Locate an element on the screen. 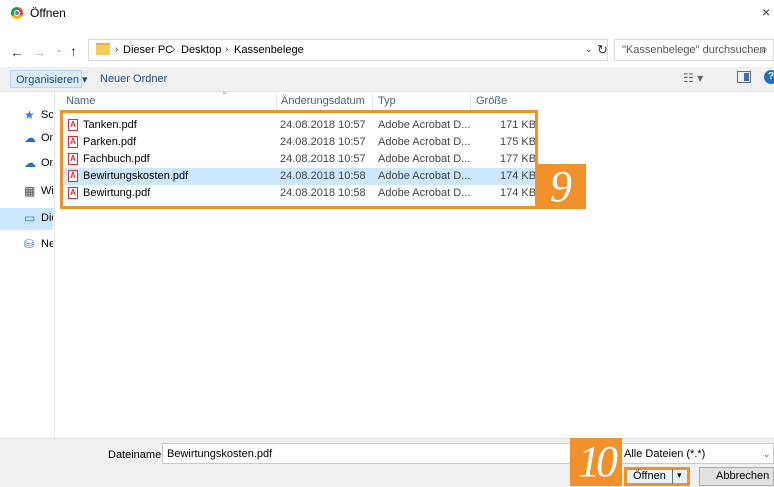 This screenshot has width=774, height=487. sidebar-item-label: Netzwerk is located at coordinates (47, 244).